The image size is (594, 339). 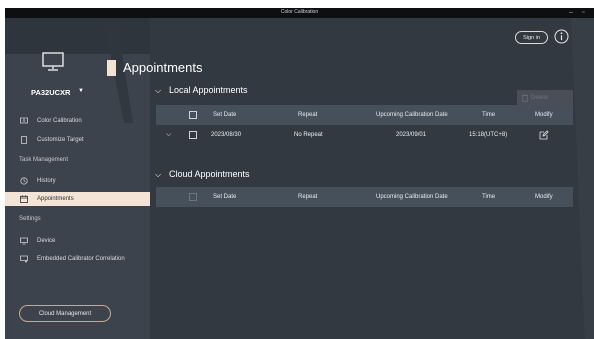 What do you see at coordinates (24, 140) in the screenshot?
I see `target-icon` at bounding box center [24, 140].